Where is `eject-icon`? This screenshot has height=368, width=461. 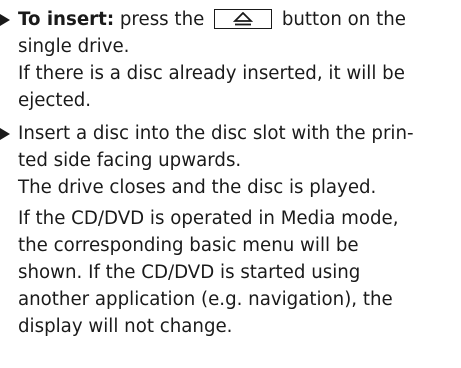 eject-icon is located at coordinates (243, 18).